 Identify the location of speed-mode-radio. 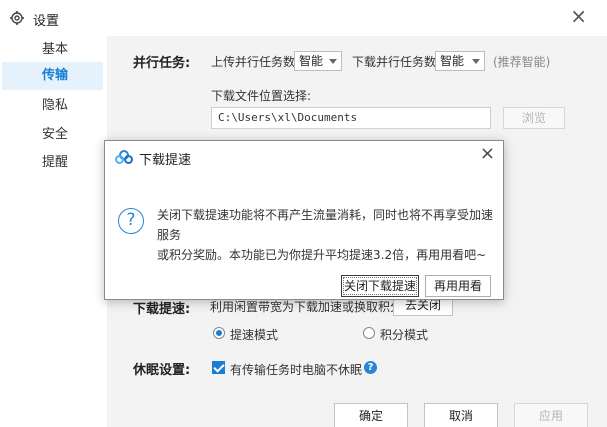
(219, 333).